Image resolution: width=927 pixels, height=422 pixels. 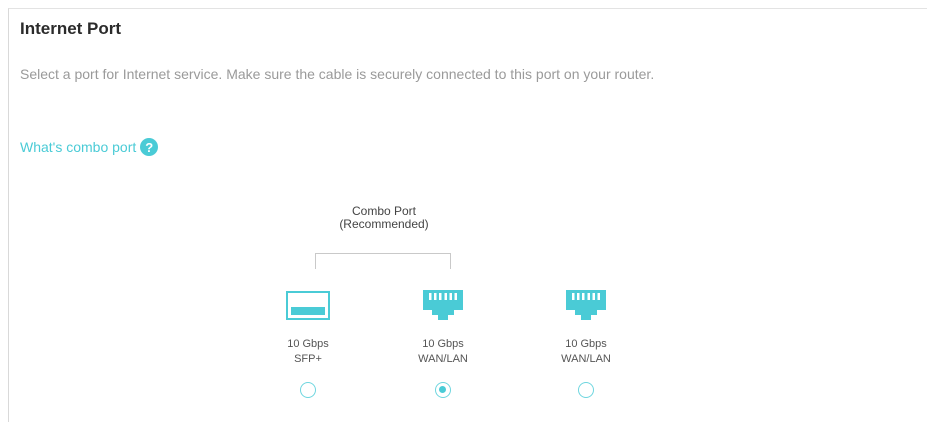 I want to click on combo-port-label: Combo Port (Recommended), so click(x=384, y=218).